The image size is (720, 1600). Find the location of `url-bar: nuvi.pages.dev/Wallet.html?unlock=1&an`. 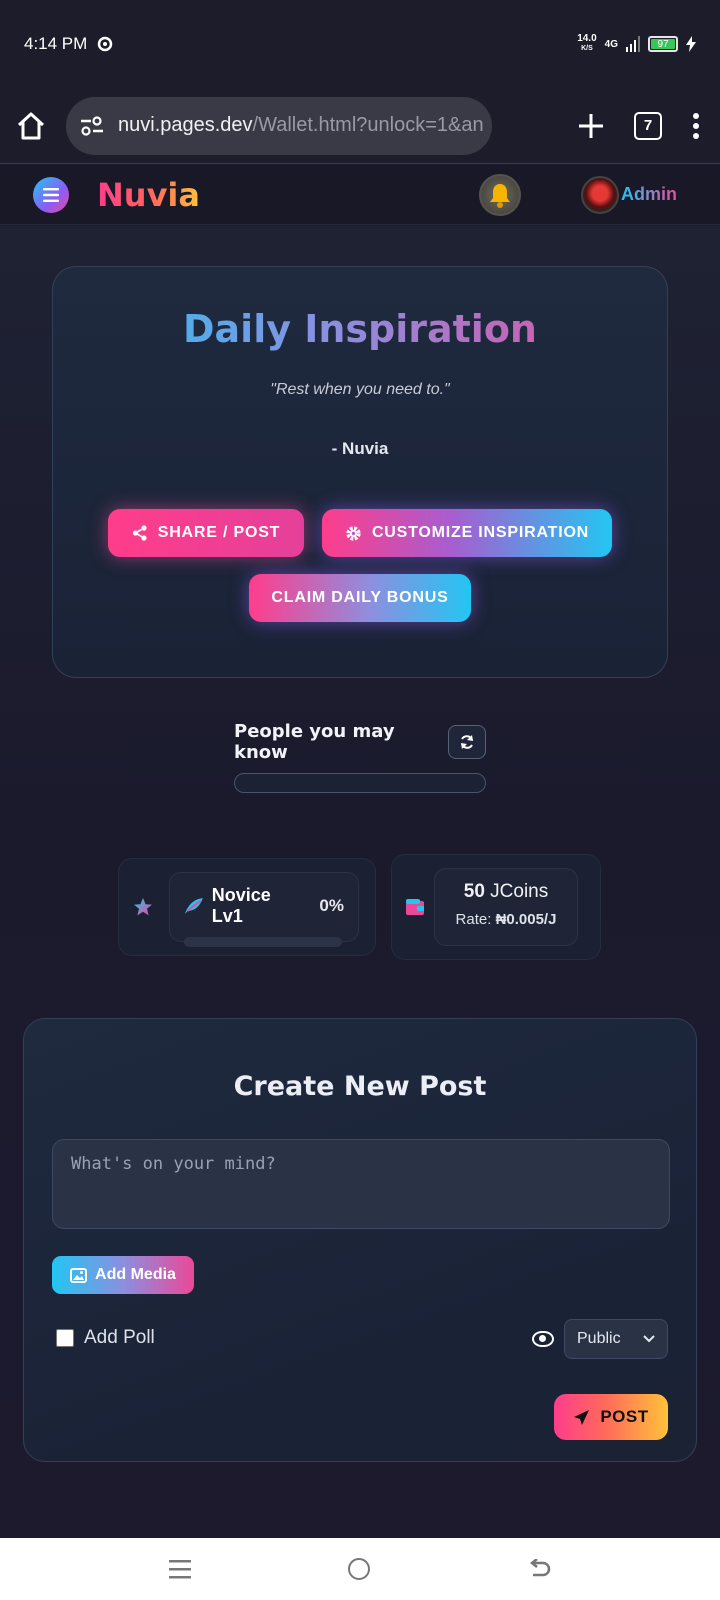

url-bar: nuvi.pages.dev/Wallet.html?unlock=1&an is located at coordinates (279, 125).